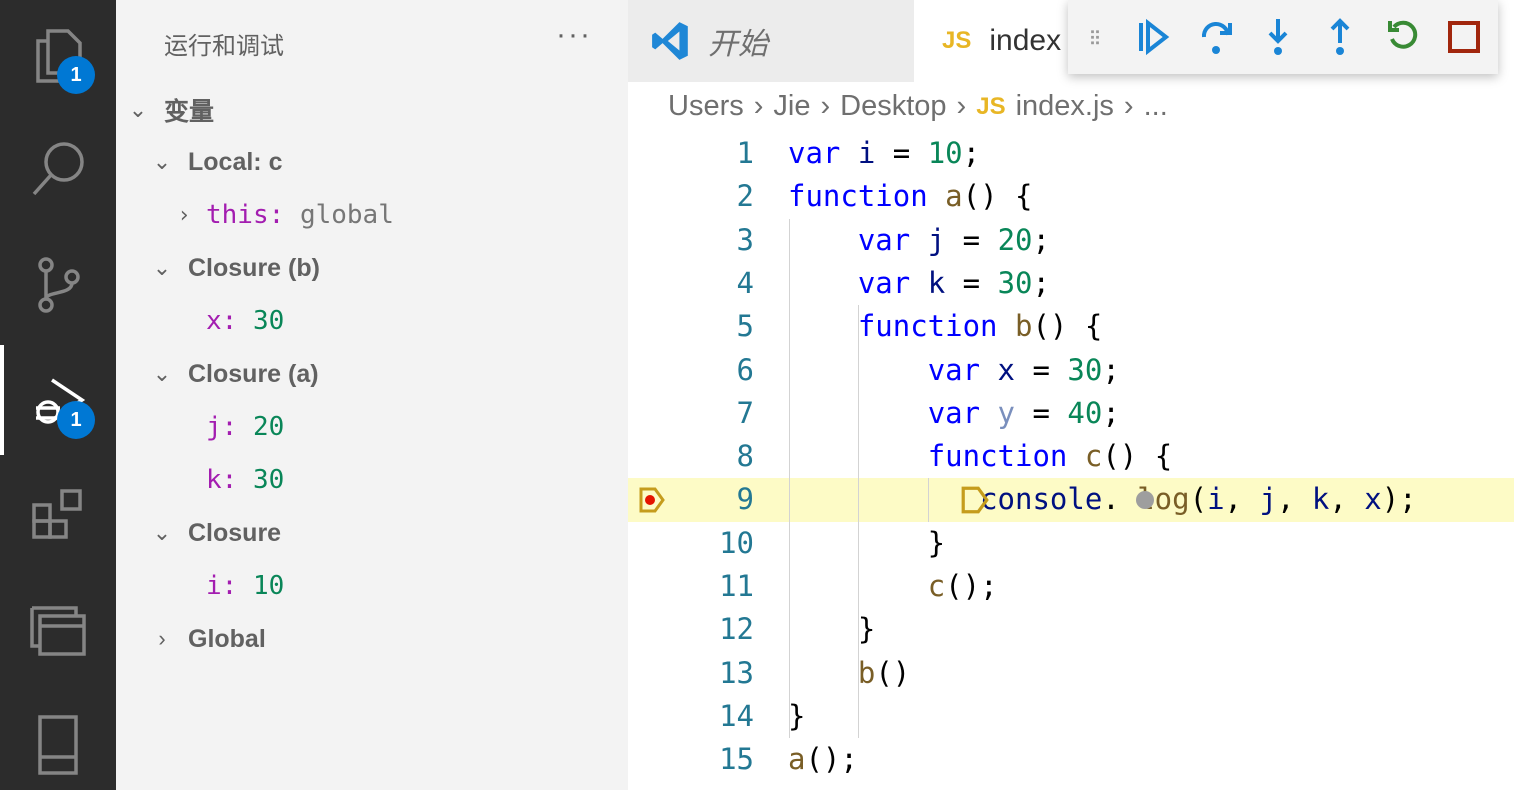 This screenshot has width=1514, height=800. I want to click on code-token: 30, so click(1015, 282).